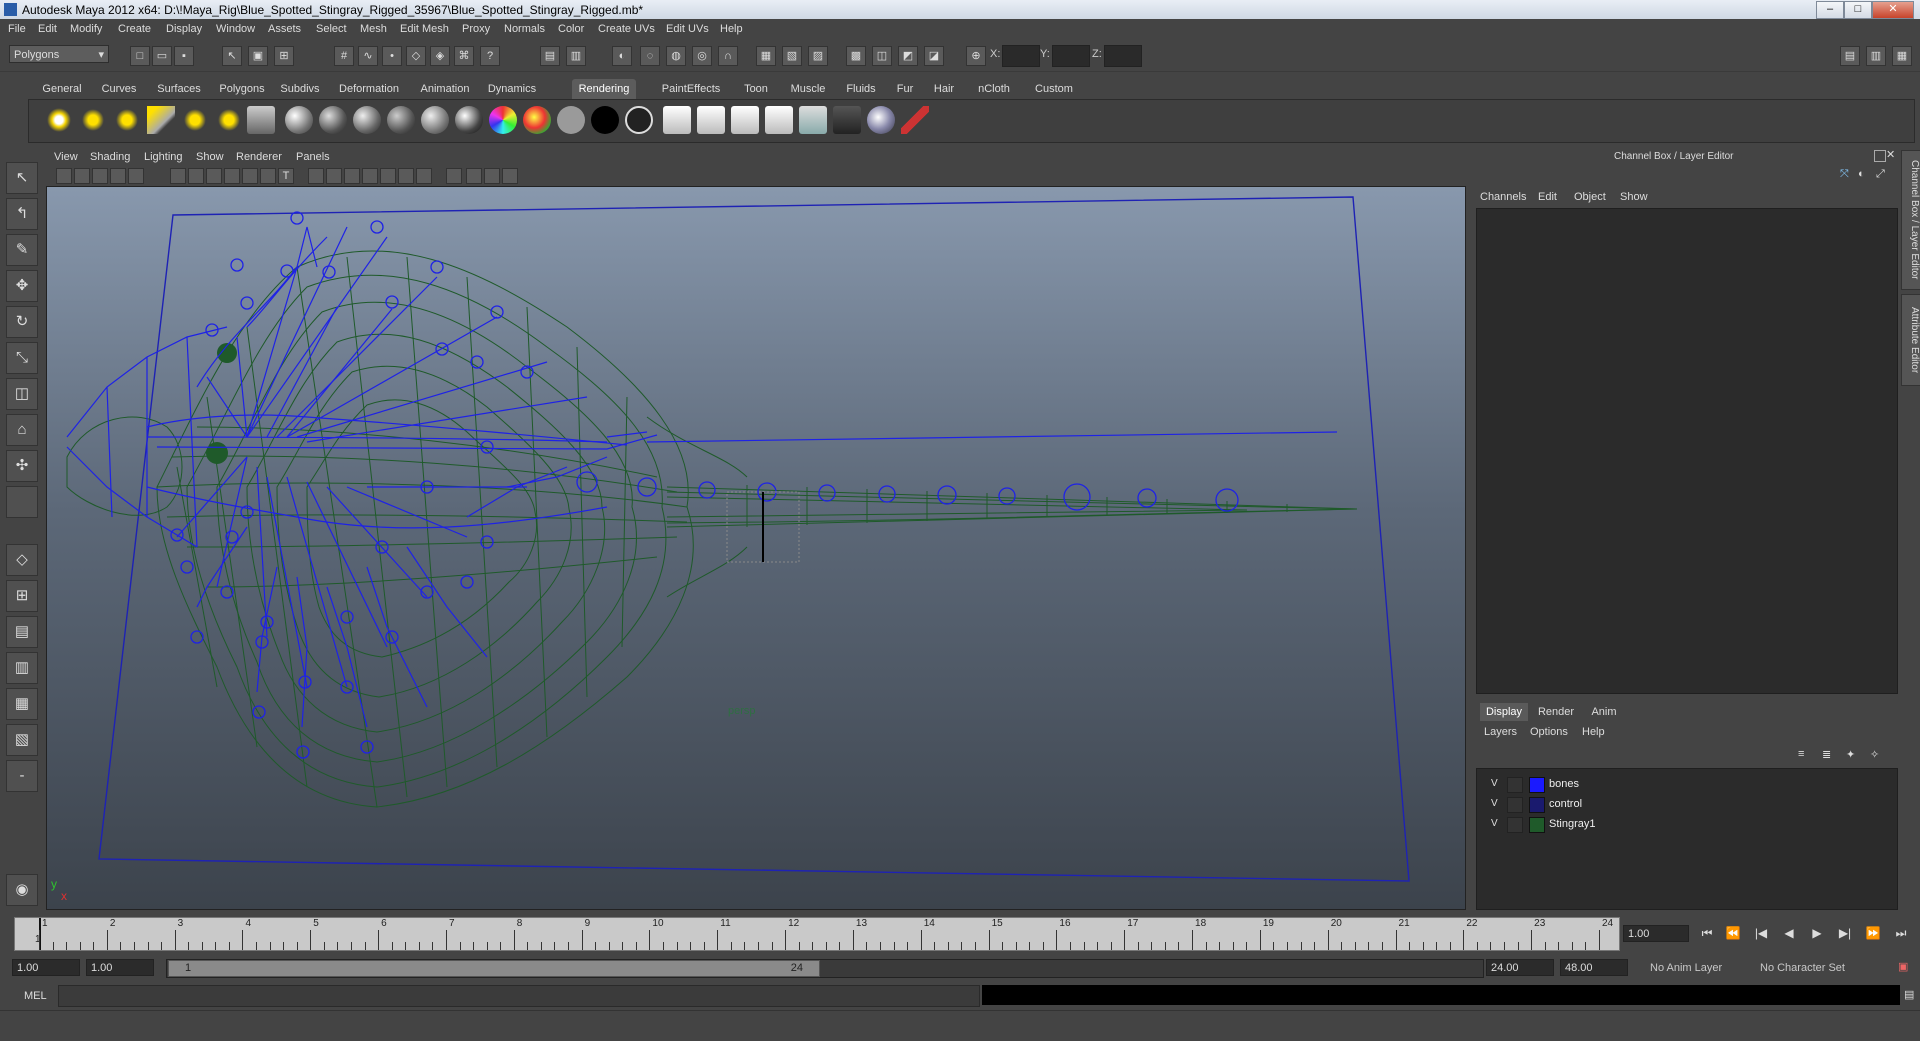  Describe the element at coordinates (334, 176) in the screenshot. I see `smooth-shade-icon` at that location.